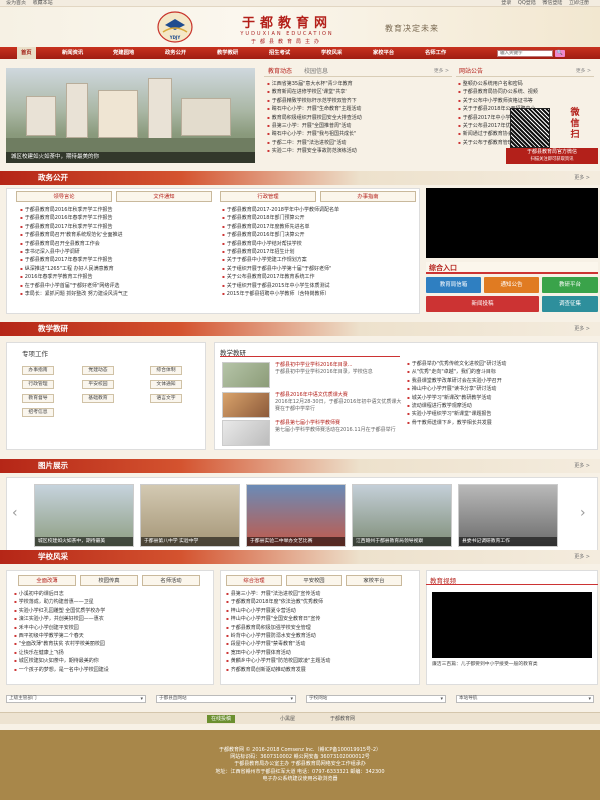  I want to click on list-item: 实验小学红孔园雕塑 全国优质学校办学, so click(112, 611).